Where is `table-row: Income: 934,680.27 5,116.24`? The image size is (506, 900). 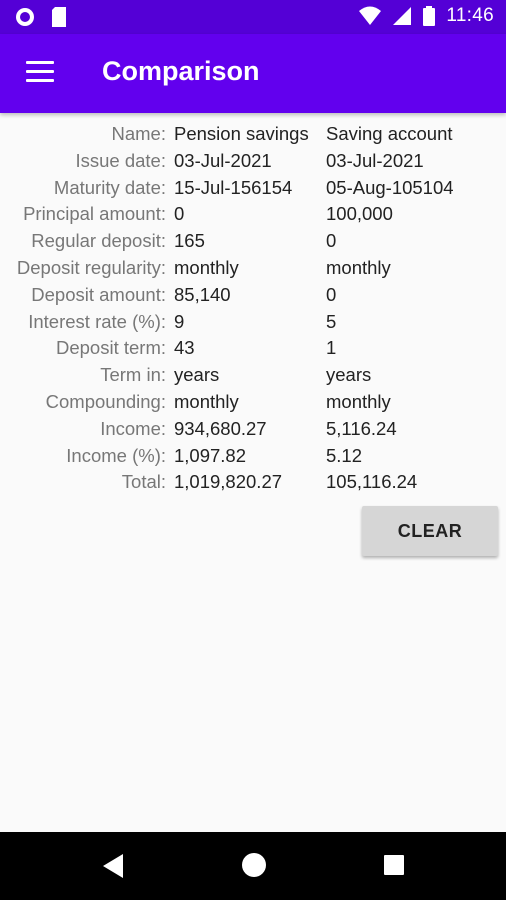 table-row: Income: 934,680.27 5,116.24 is located at coordinates (253, 429).